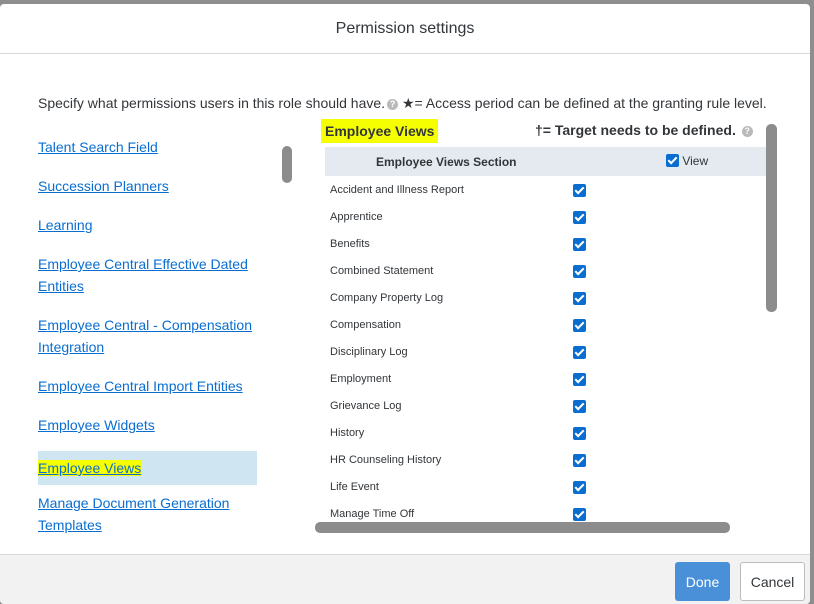 The height and width of the screenshot is (604, 814). I want to click on row-label: Combined Statement, so click(382, 271).